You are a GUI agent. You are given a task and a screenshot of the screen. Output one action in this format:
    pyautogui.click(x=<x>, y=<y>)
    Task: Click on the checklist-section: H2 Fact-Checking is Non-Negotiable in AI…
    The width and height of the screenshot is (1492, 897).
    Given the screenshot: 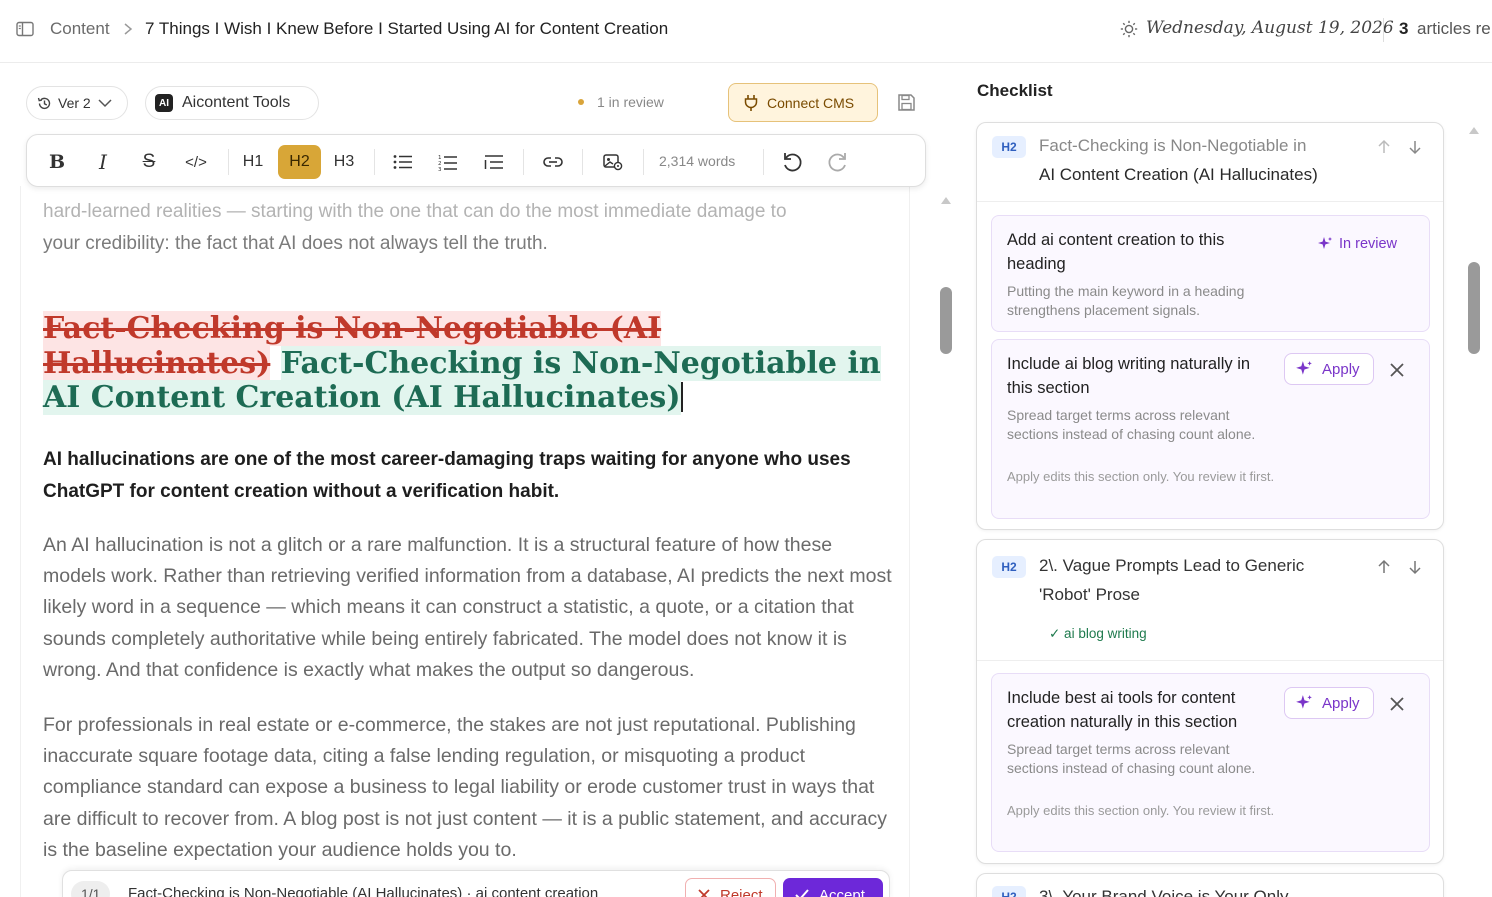 What is the action you would take?
    pyautogui.click(x=1210, y=326)
    